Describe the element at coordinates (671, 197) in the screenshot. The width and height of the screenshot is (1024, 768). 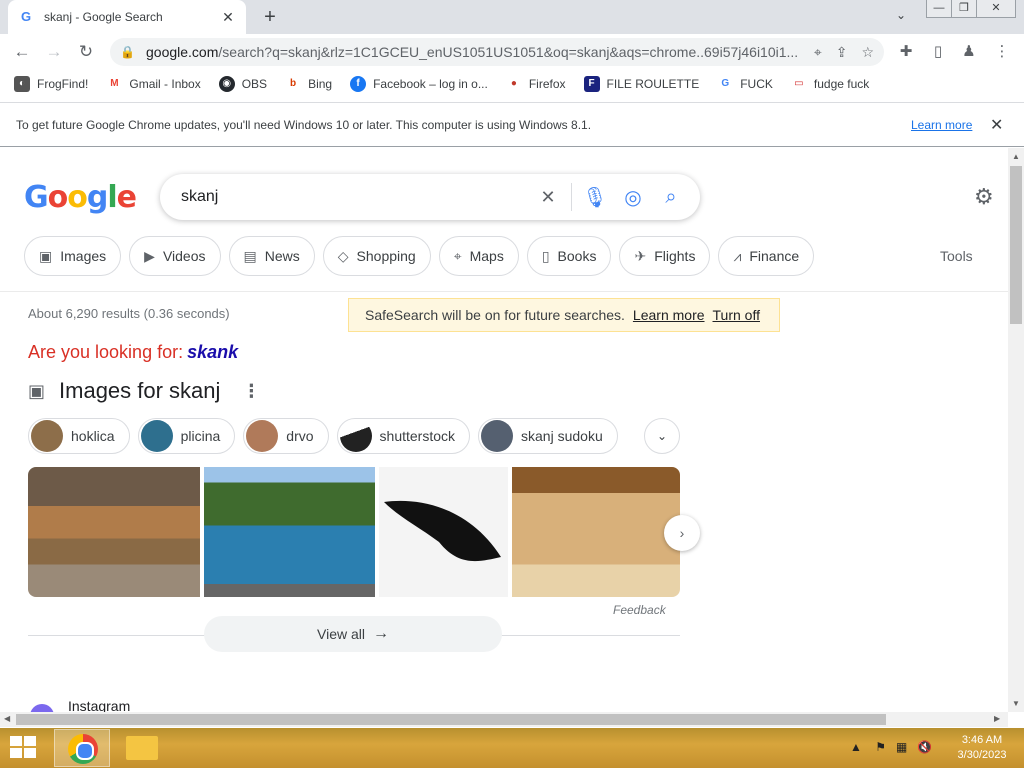
I see `search-icon: ⌕` at that location.